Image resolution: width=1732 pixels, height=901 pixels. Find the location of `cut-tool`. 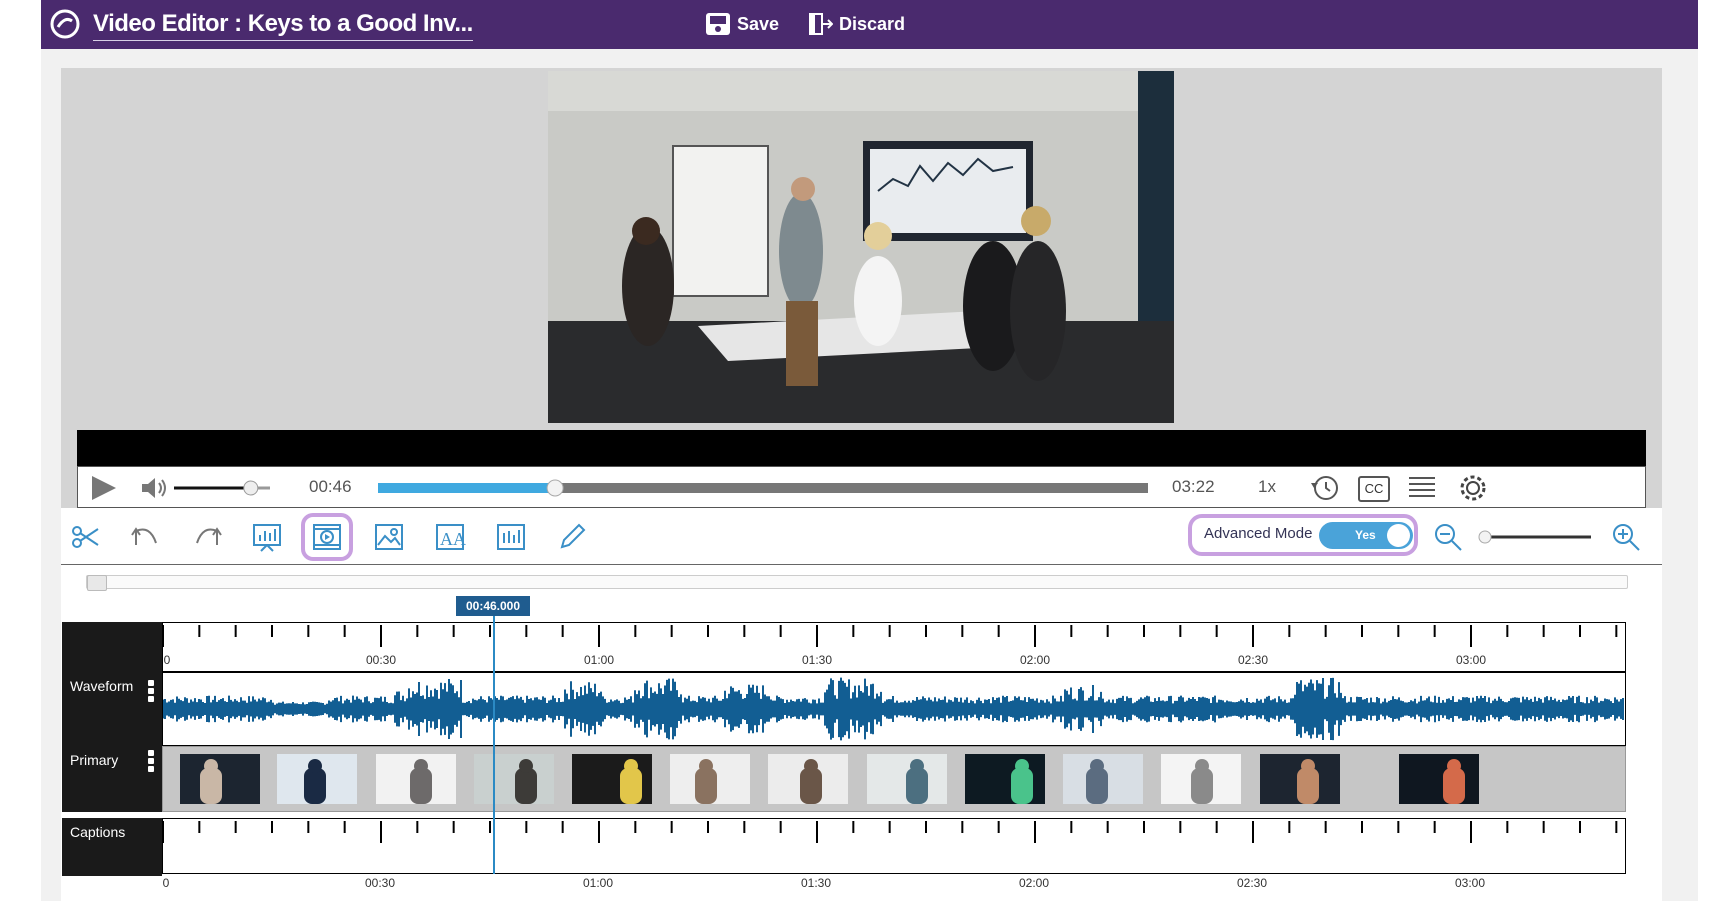

cut-tool is located at coordinates (86, 537).